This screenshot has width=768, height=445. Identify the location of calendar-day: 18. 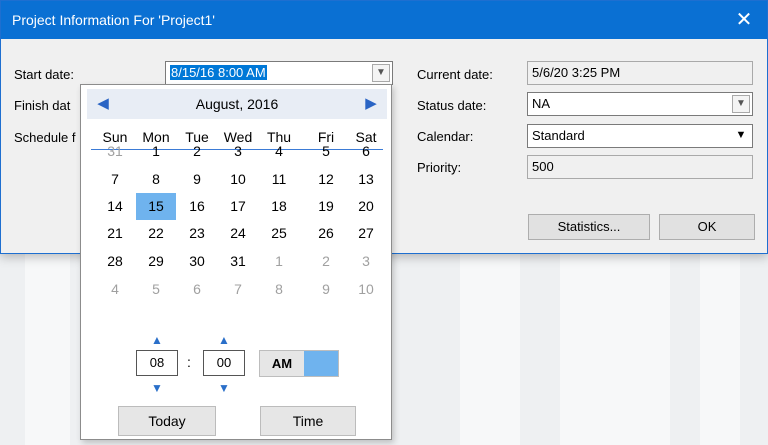
(279, 206).